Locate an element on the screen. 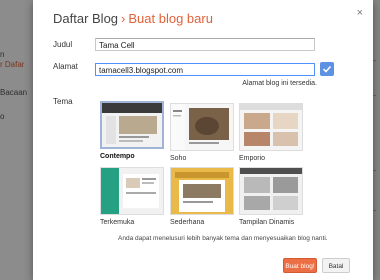 This screenshot has width=380, height=280. theme-tampilan-dinamis: Tampilan Dinamis is located at coordinates (271, 196).